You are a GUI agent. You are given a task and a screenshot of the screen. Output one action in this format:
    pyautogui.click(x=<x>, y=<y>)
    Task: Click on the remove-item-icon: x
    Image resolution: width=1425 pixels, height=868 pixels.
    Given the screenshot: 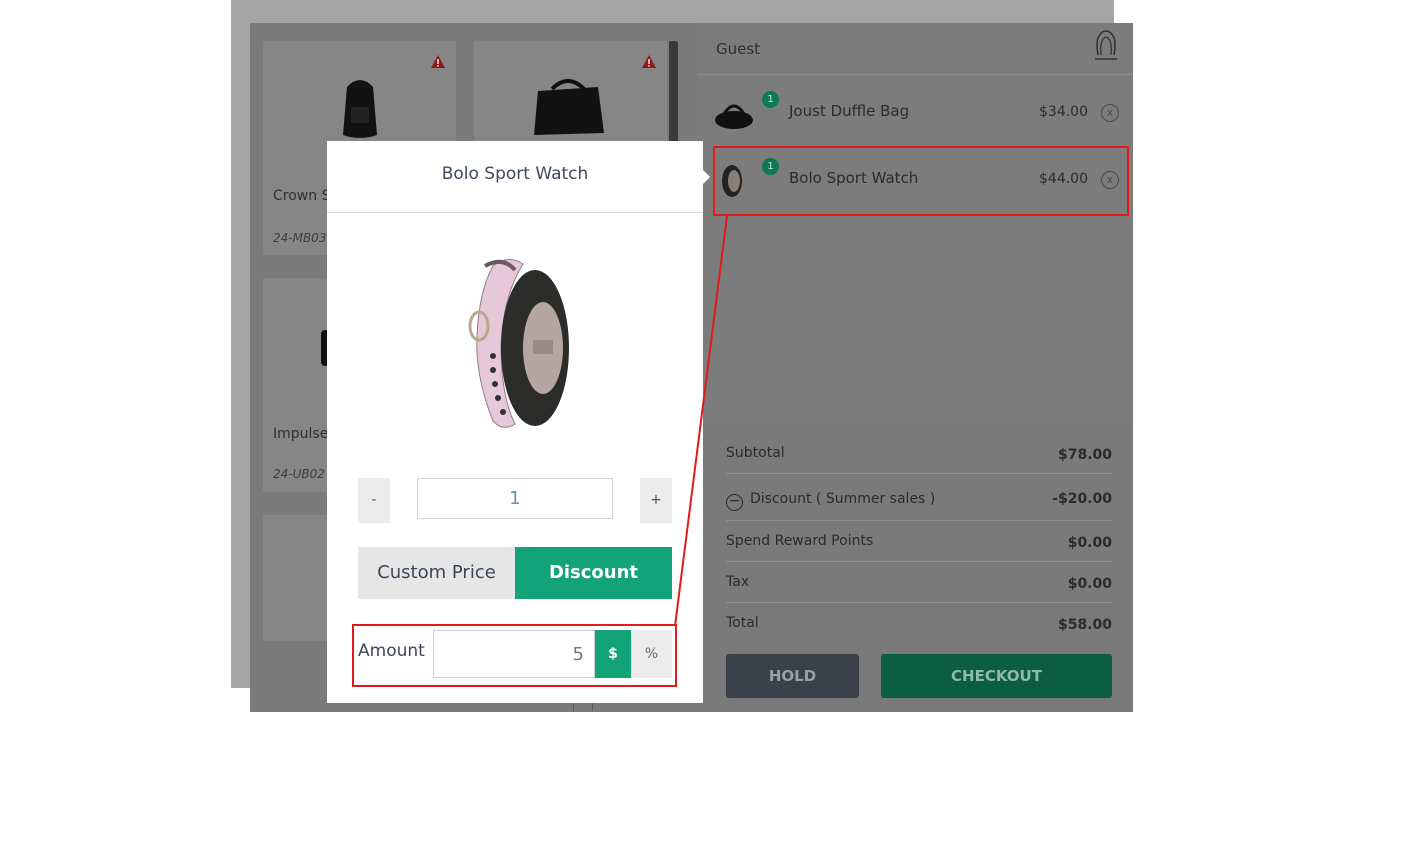 What is the action you would take?
    pyautogui.click(x=1110, y=113)
    